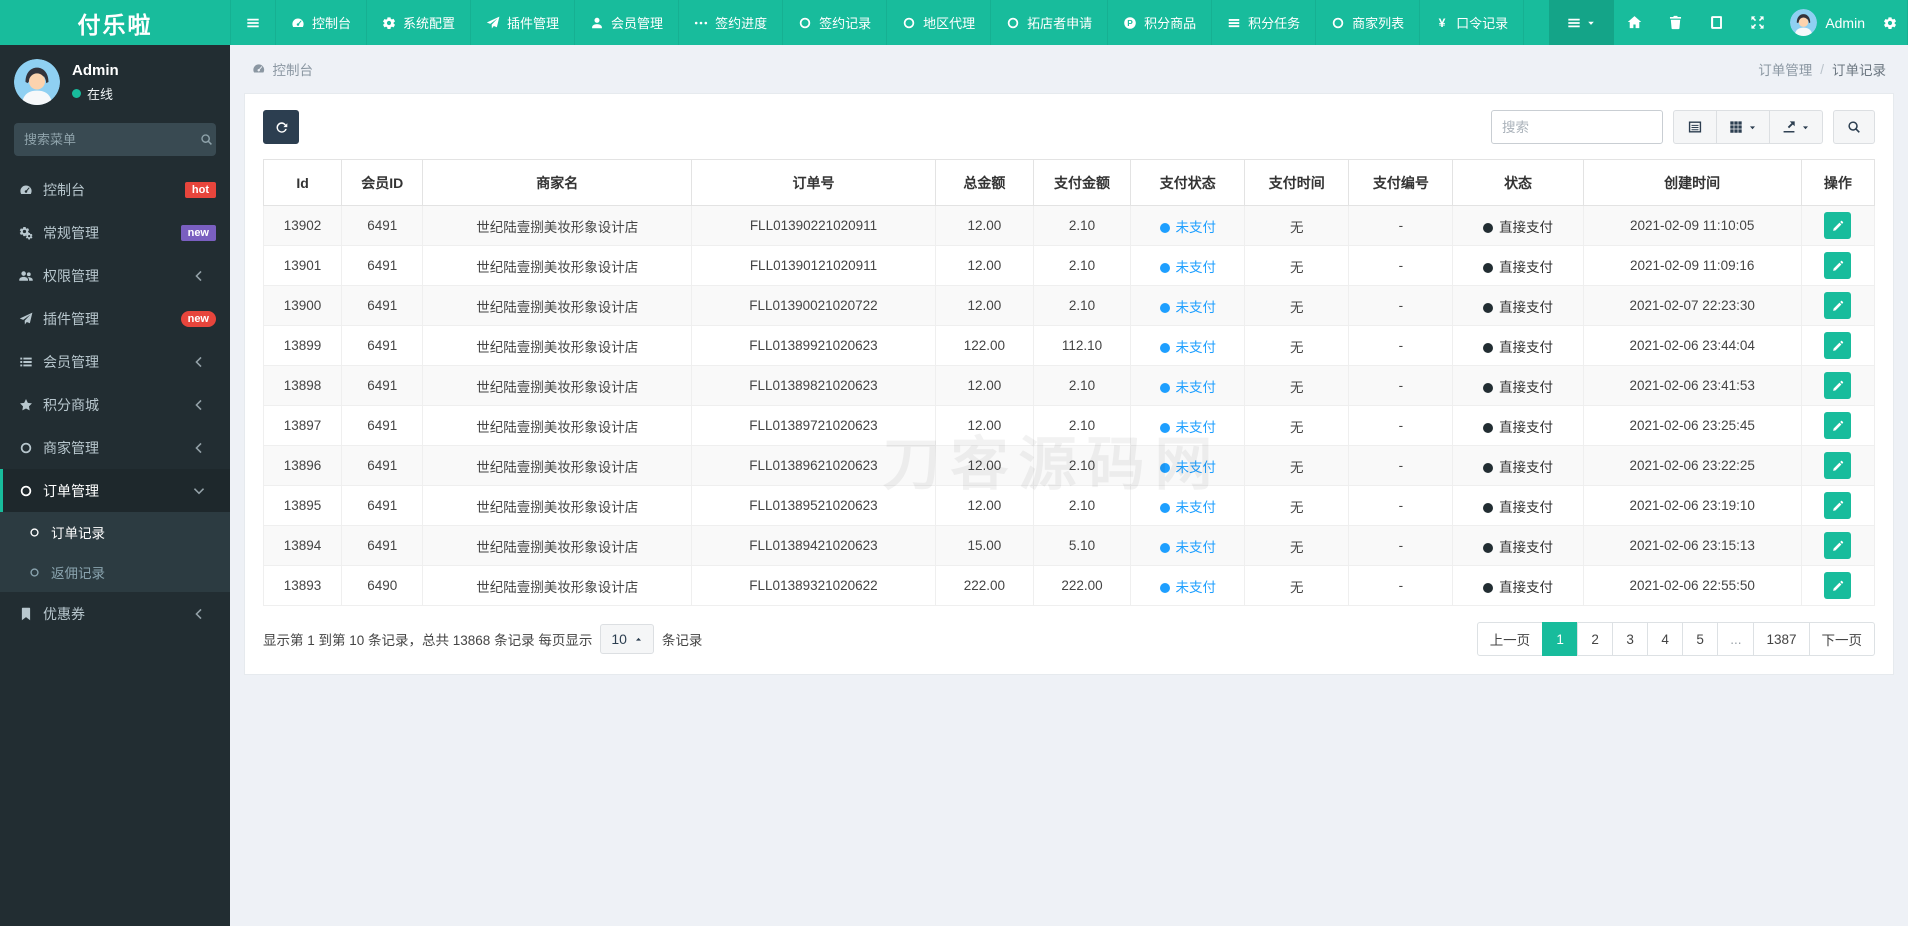 The width and height of the screenshot is (1908, 926). What do you see at coordinates (1841, 639) in the screenshot?
I see `pagination-next: 下一页` at bounding box center [1841, 639].